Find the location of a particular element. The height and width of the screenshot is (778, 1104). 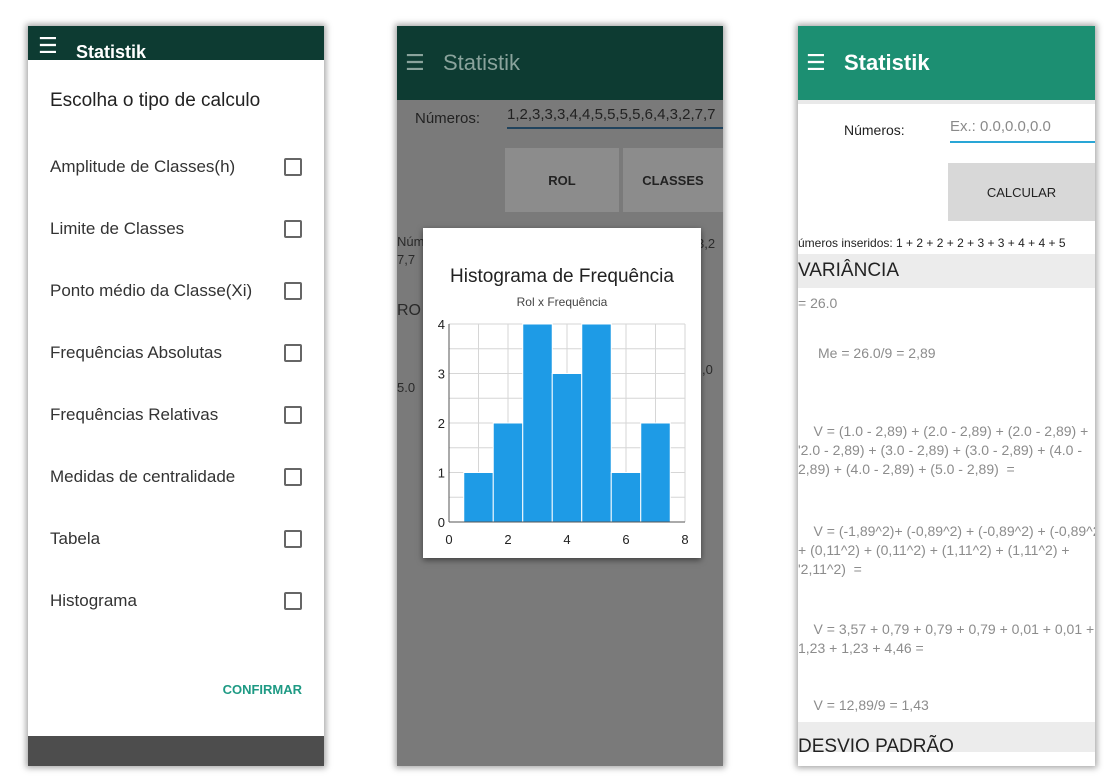

background-text-fragment: ,0 is located at coordinates (707, 369).